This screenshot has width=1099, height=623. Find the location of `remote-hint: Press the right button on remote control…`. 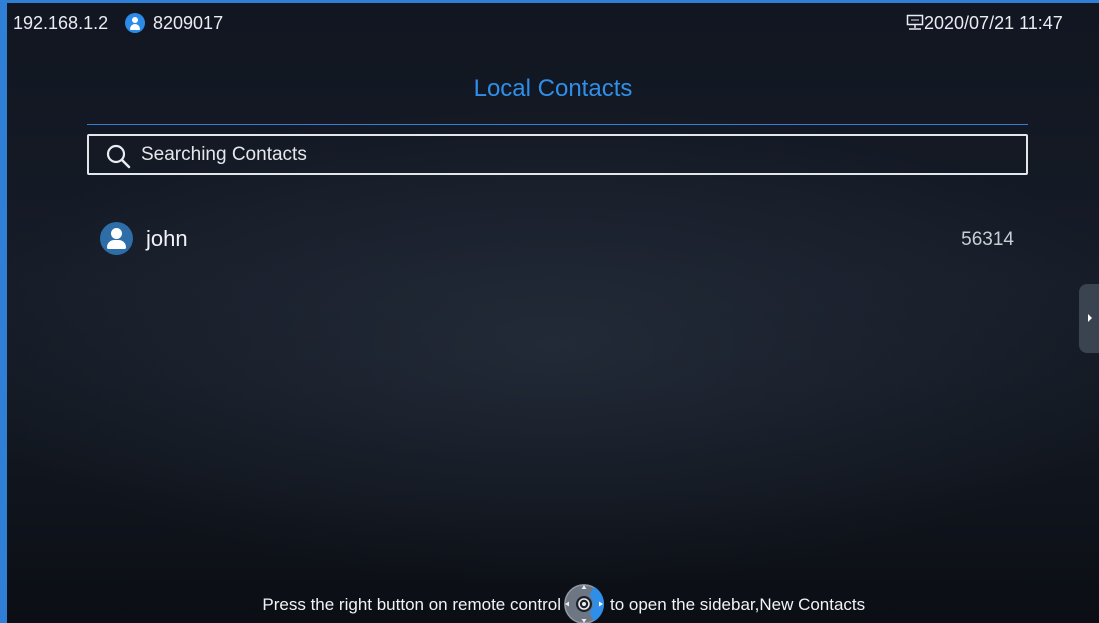

remote-hint: Press the right button on remote control… is located at coordinates (553, 603).